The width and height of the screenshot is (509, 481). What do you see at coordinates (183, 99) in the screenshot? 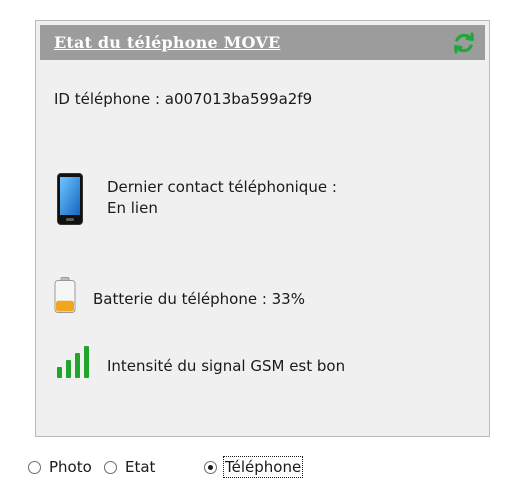
I see `phone-id-text: ID téléphone : a007013ba599a2f9` at bounding box center [183, 99].